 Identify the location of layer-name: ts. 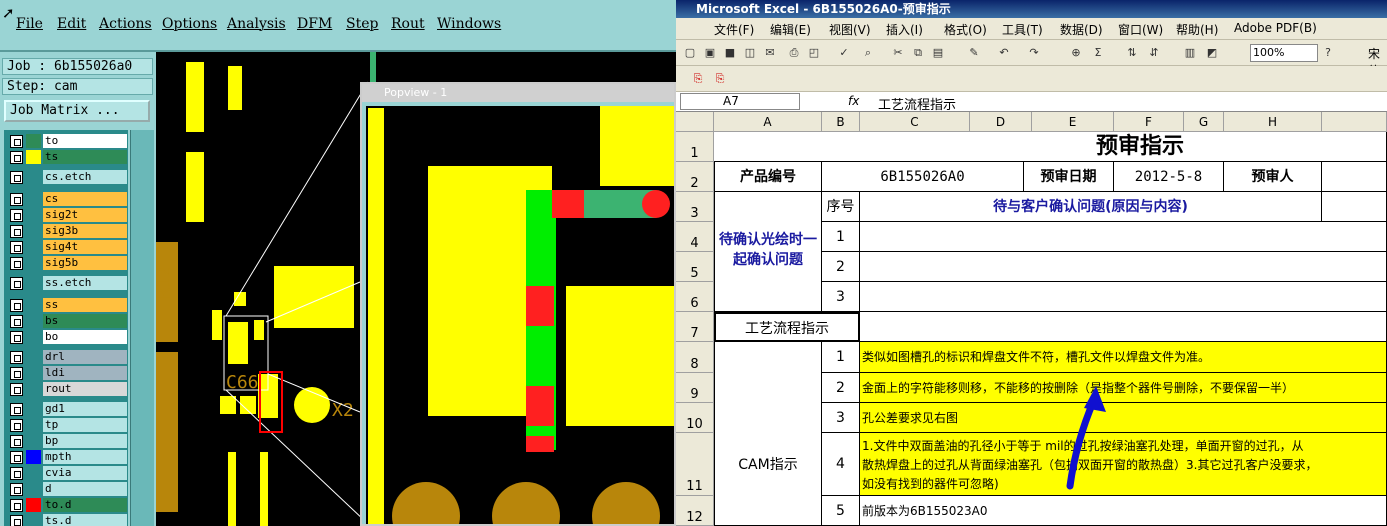
(85, 157).